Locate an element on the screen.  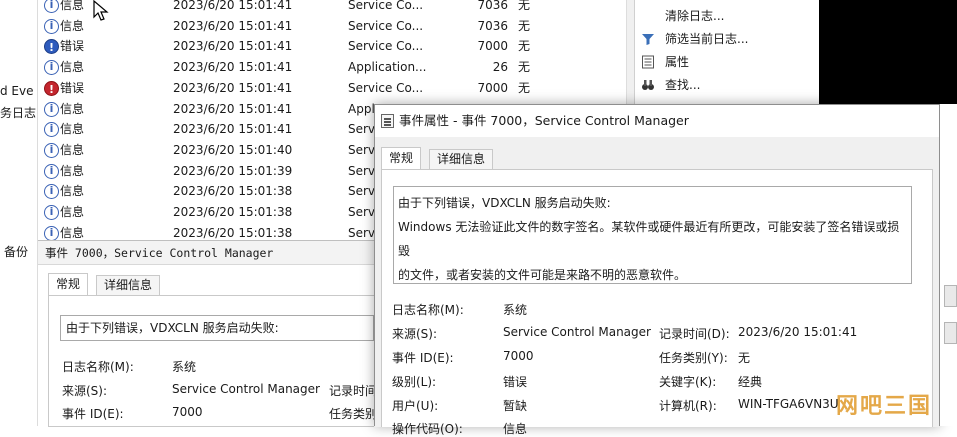
nav-item: 务日志 is located at coordinates (18, 112).